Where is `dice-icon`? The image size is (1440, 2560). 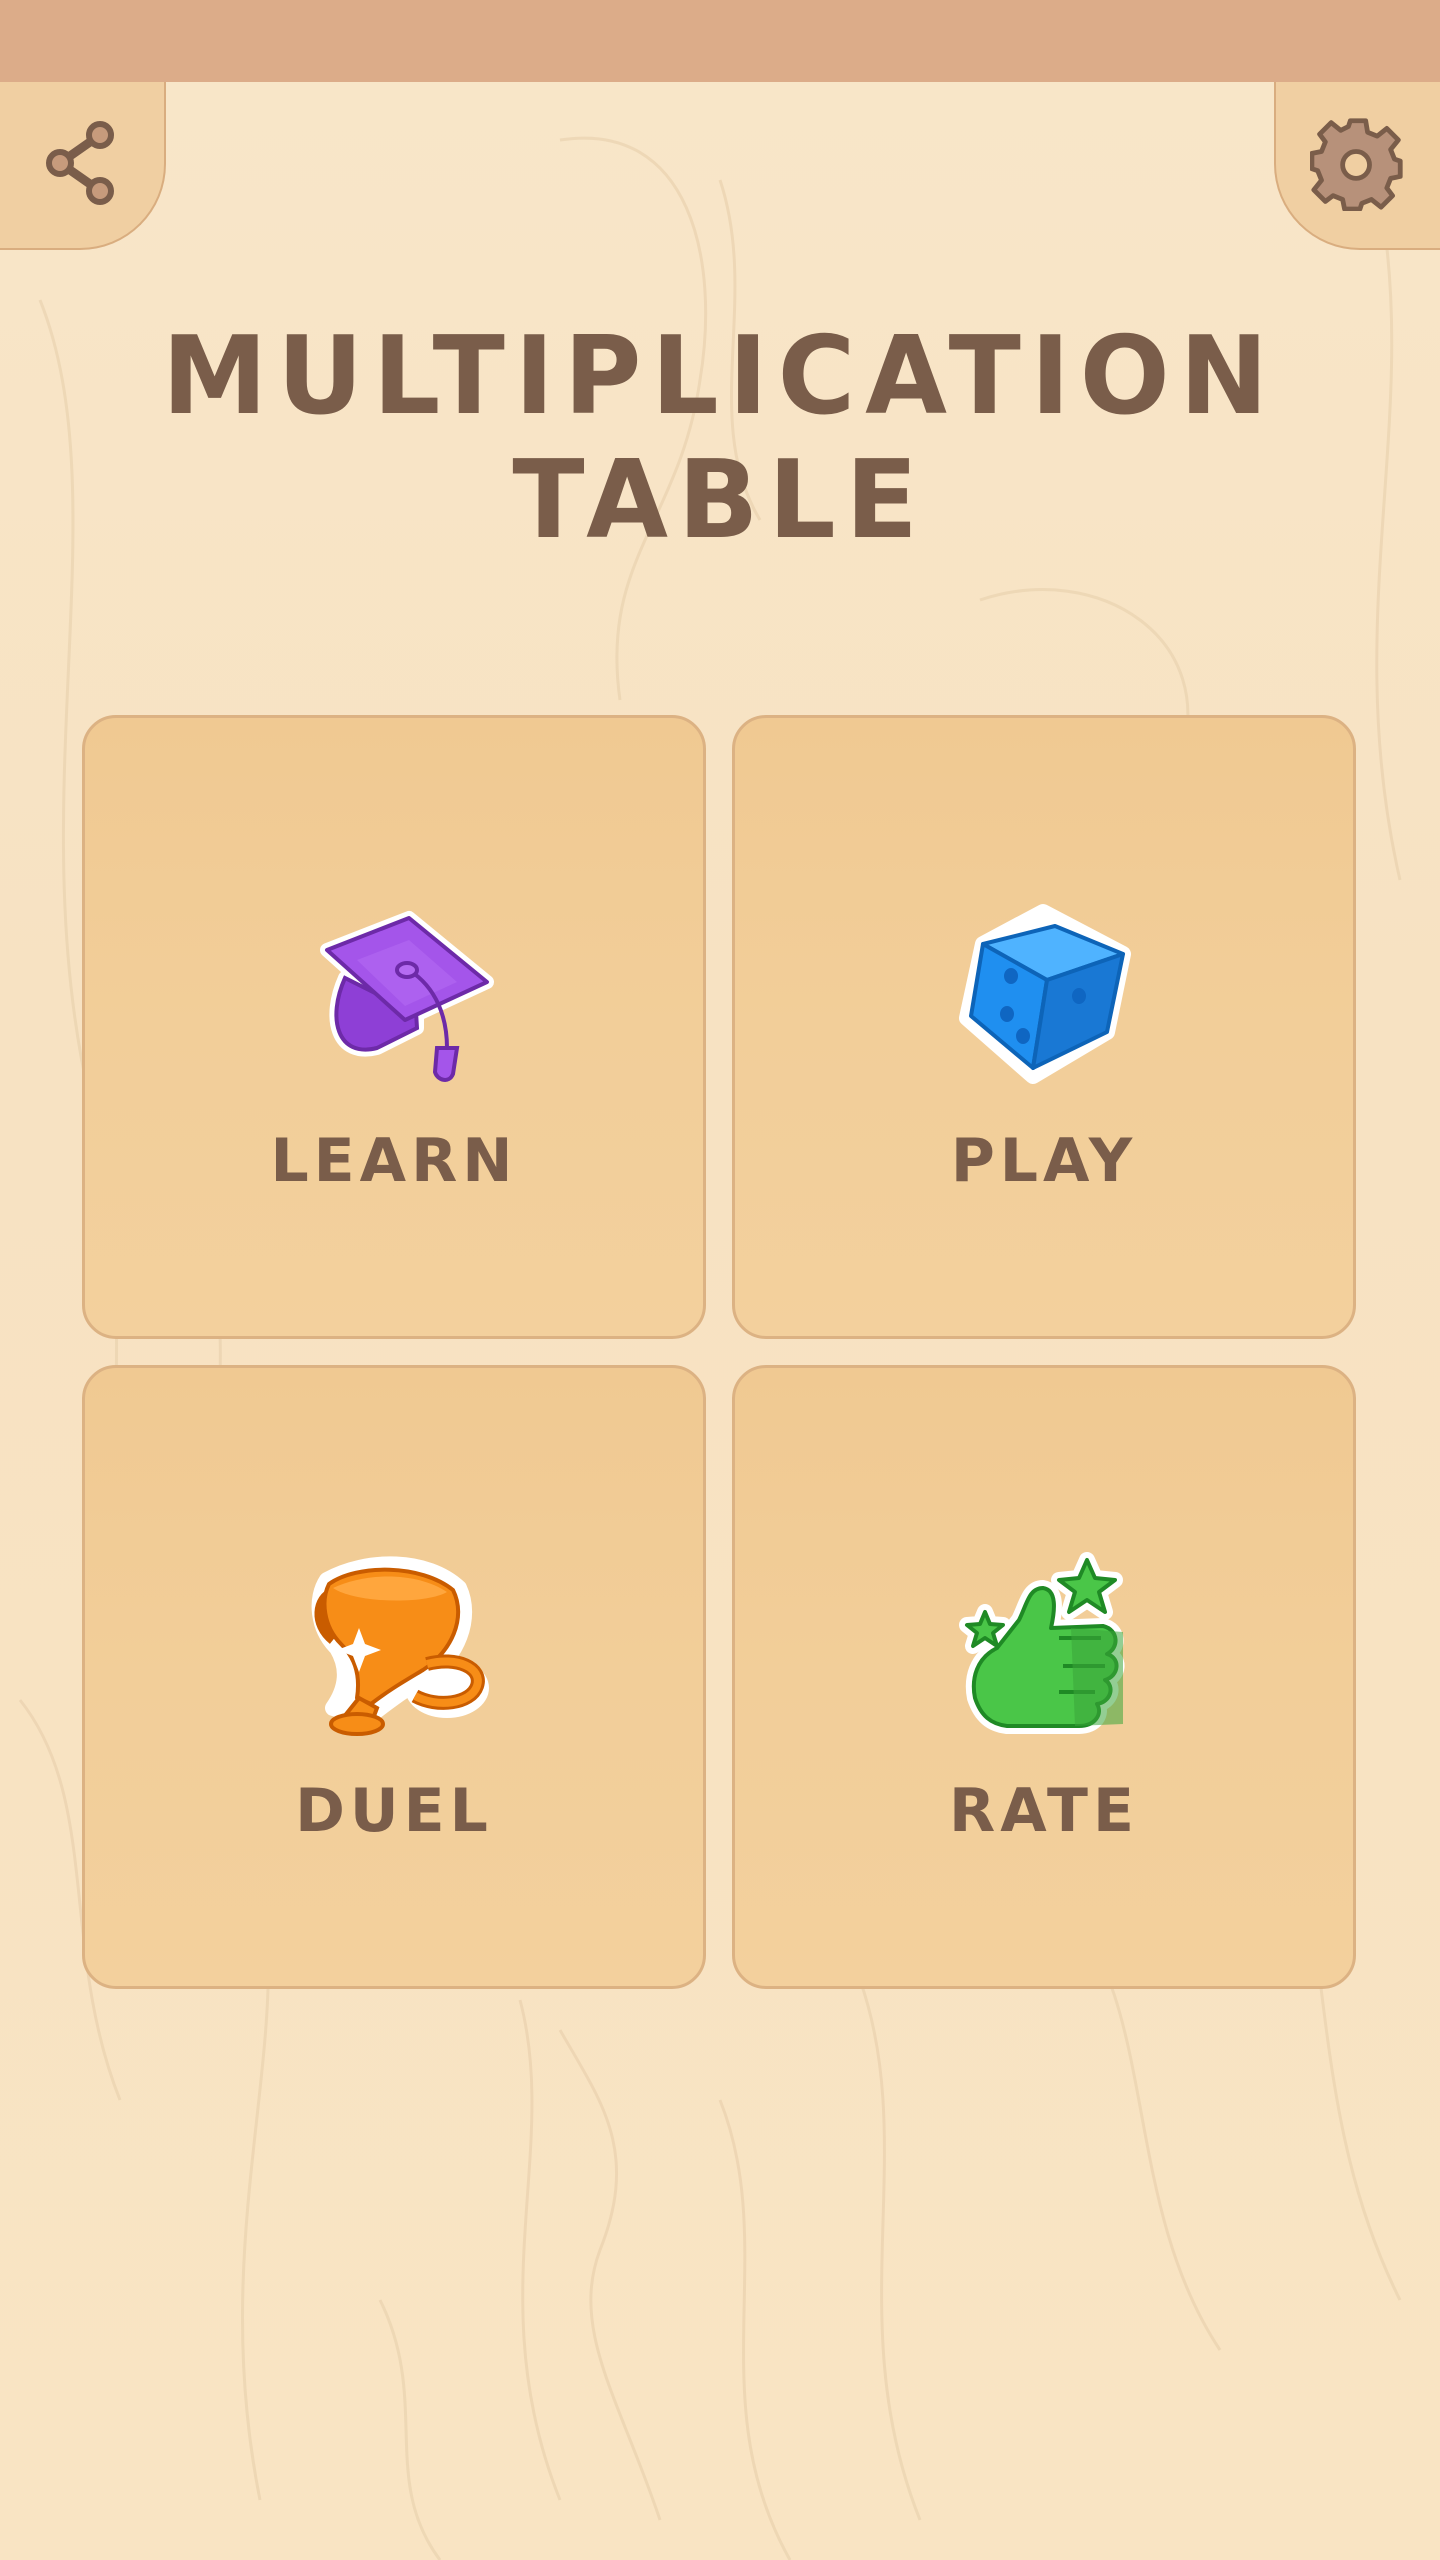 dice-icon is located at coordinates (1047, 998).